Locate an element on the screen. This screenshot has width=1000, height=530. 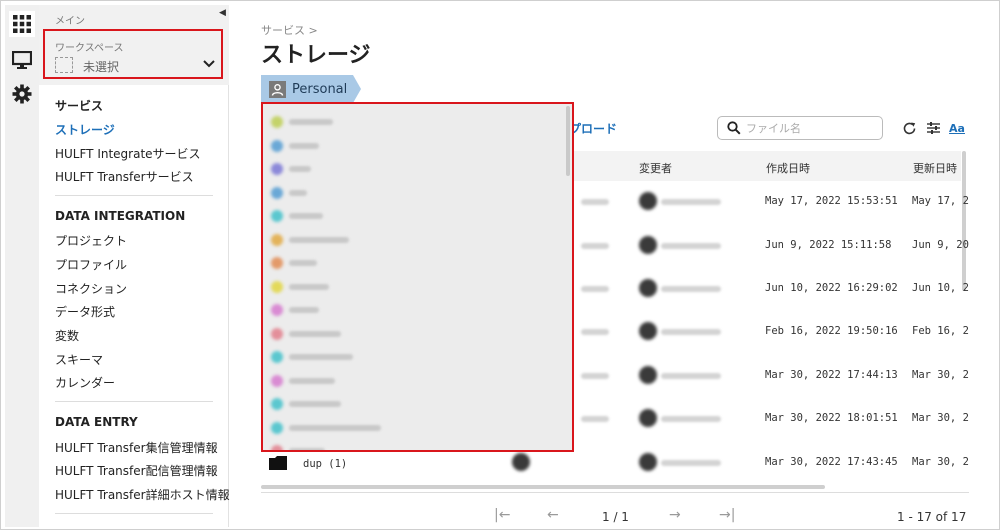
collapse-panel-icon: ◀ is located at coordinates (222, 13).